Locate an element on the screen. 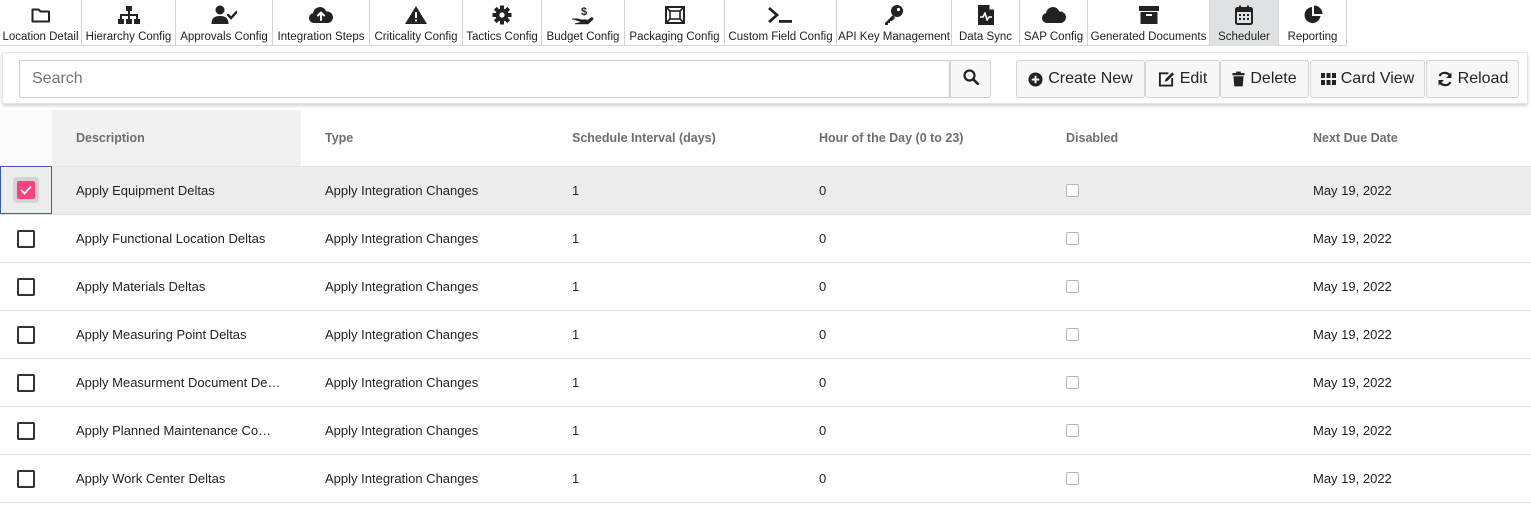 This screenshot has height=505, width=1531. warning-icon is located at coordinates (416, 15).